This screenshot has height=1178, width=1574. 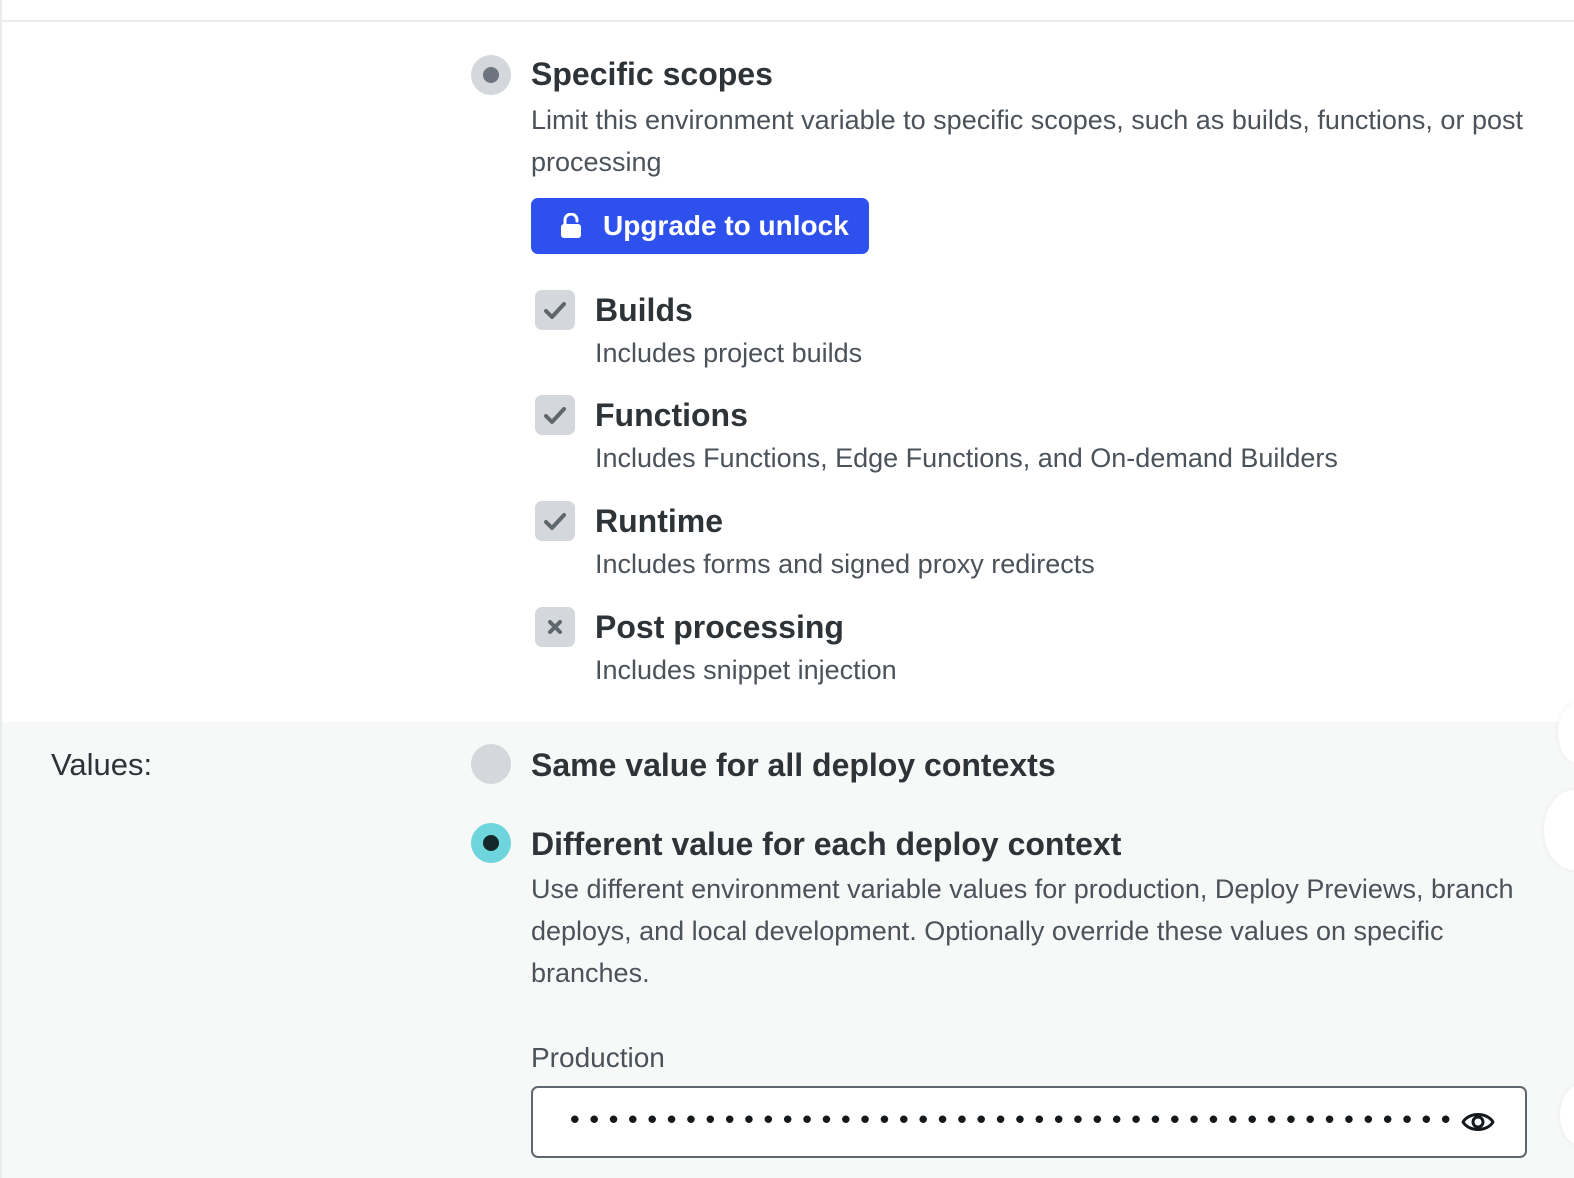 I want to click on runtime-checkbox, so click(x=555, y=521).